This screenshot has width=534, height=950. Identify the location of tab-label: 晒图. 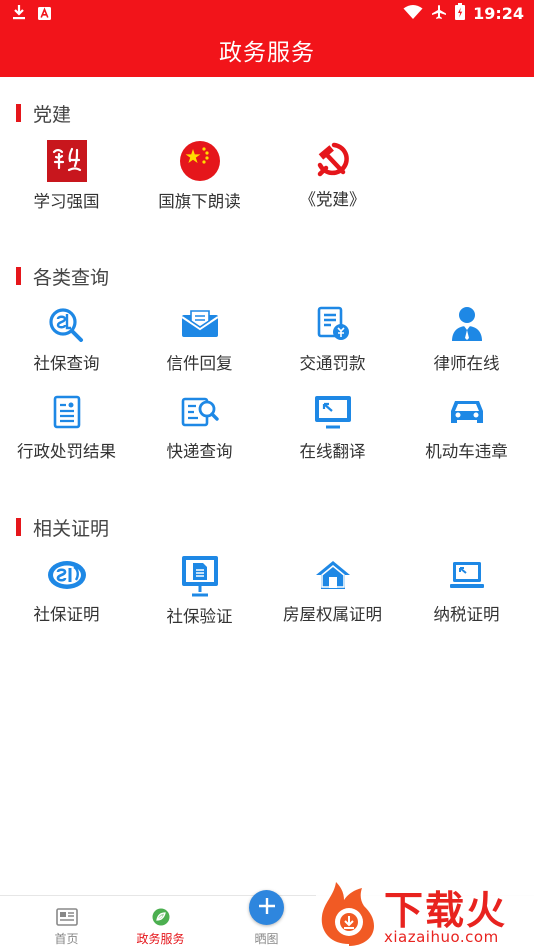
(266, 939).